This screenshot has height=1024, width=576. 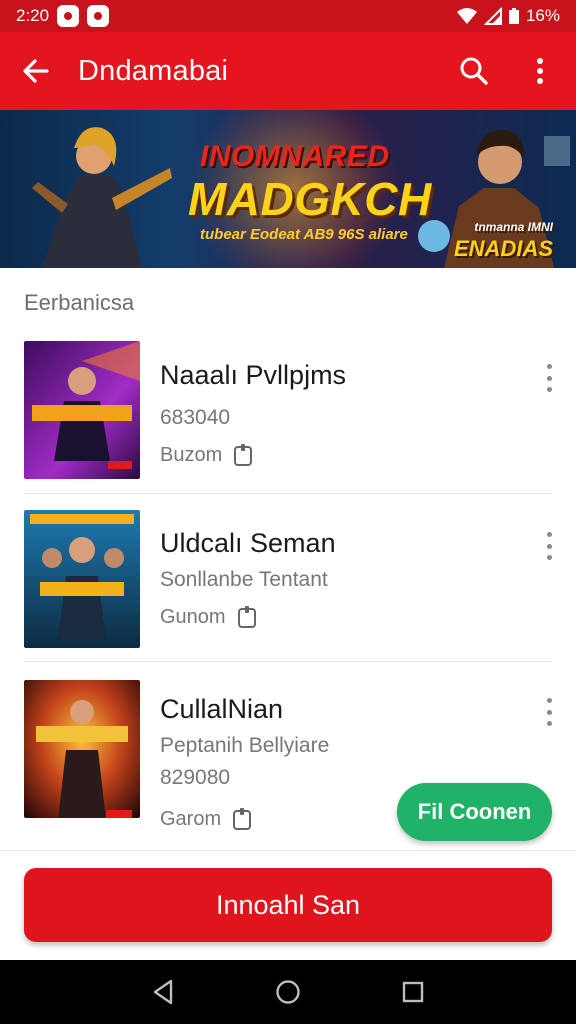 I want to click on search-icon, so click(x=474, y=71).